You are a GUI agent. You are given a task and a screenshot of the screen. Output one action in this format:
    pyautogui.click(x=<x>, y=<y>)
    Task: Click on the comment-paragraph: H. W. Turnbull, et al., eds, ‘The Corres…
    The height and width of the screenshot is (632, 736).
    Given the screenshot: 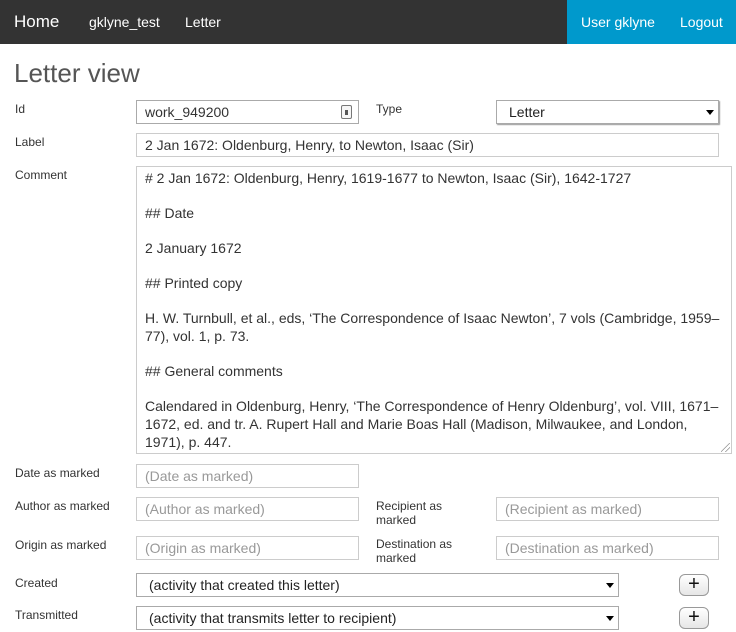 What is the action you would take?
    pyautogui.click(x=432, y=327)
    